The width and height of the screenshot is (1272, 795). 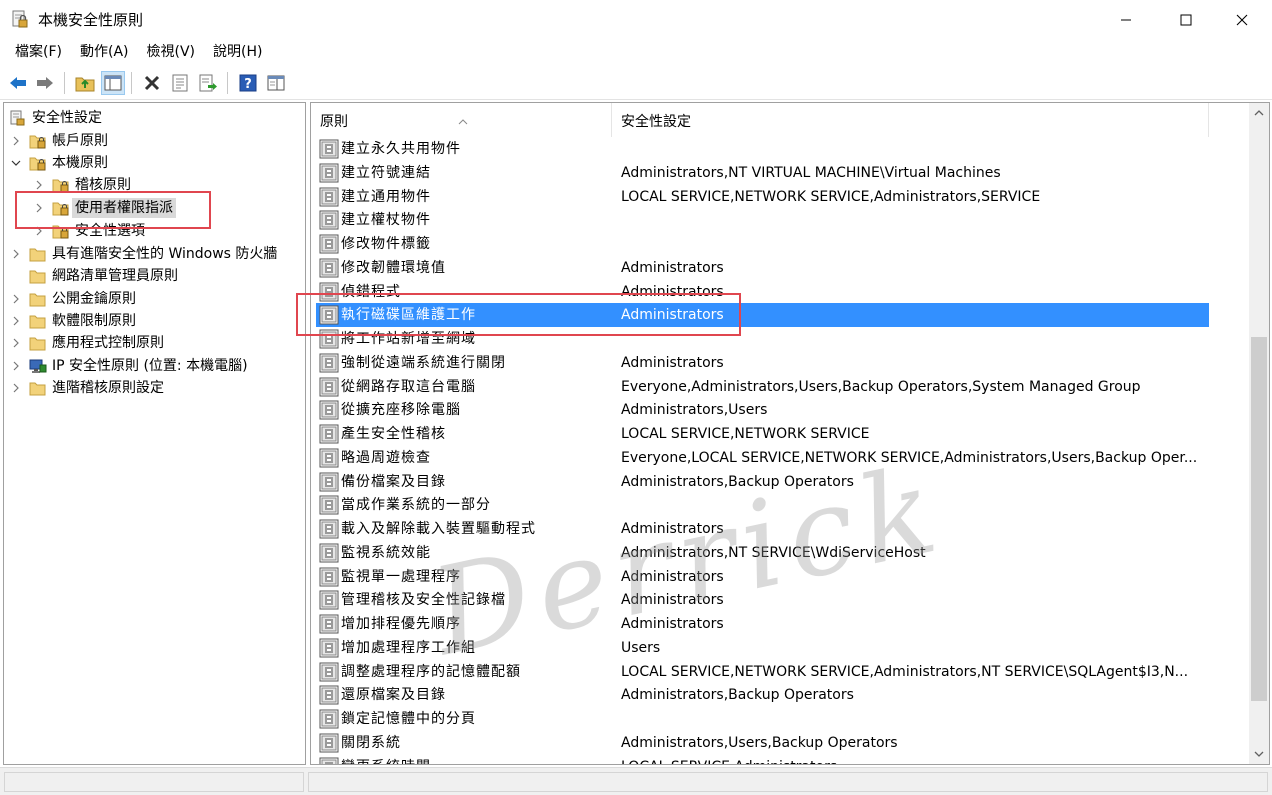 I want to click on maximize-button, so click(x=1186, y=20).